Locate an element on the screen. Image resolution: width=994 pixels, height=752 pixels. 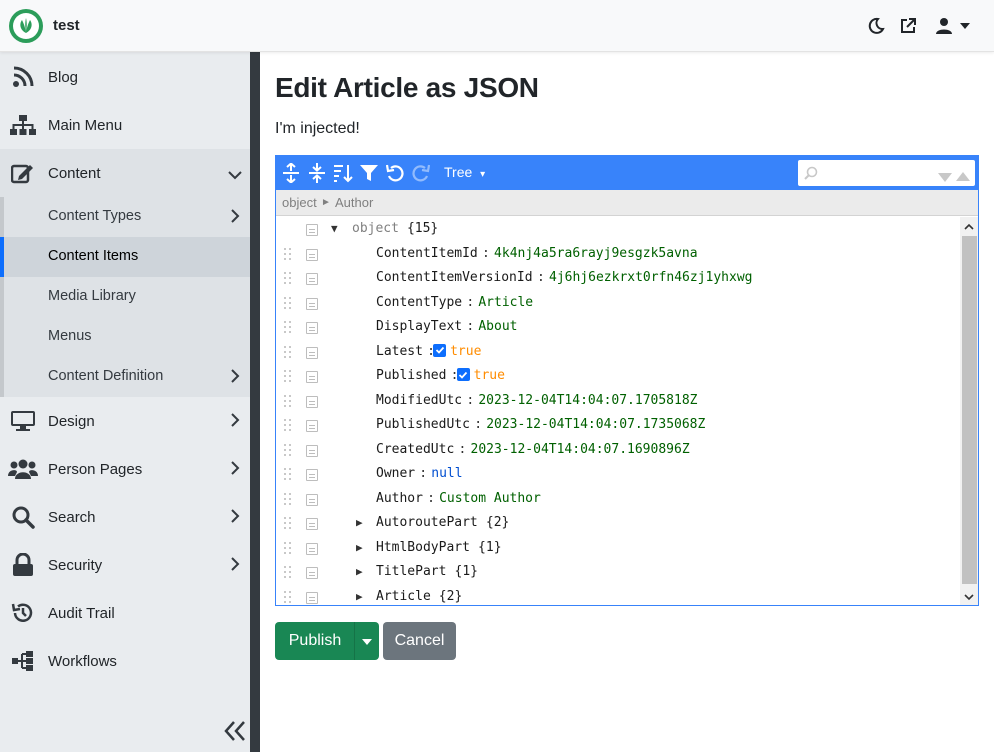
sidebar-sub-content-types: Content Types is located at coordinates (125, 217).